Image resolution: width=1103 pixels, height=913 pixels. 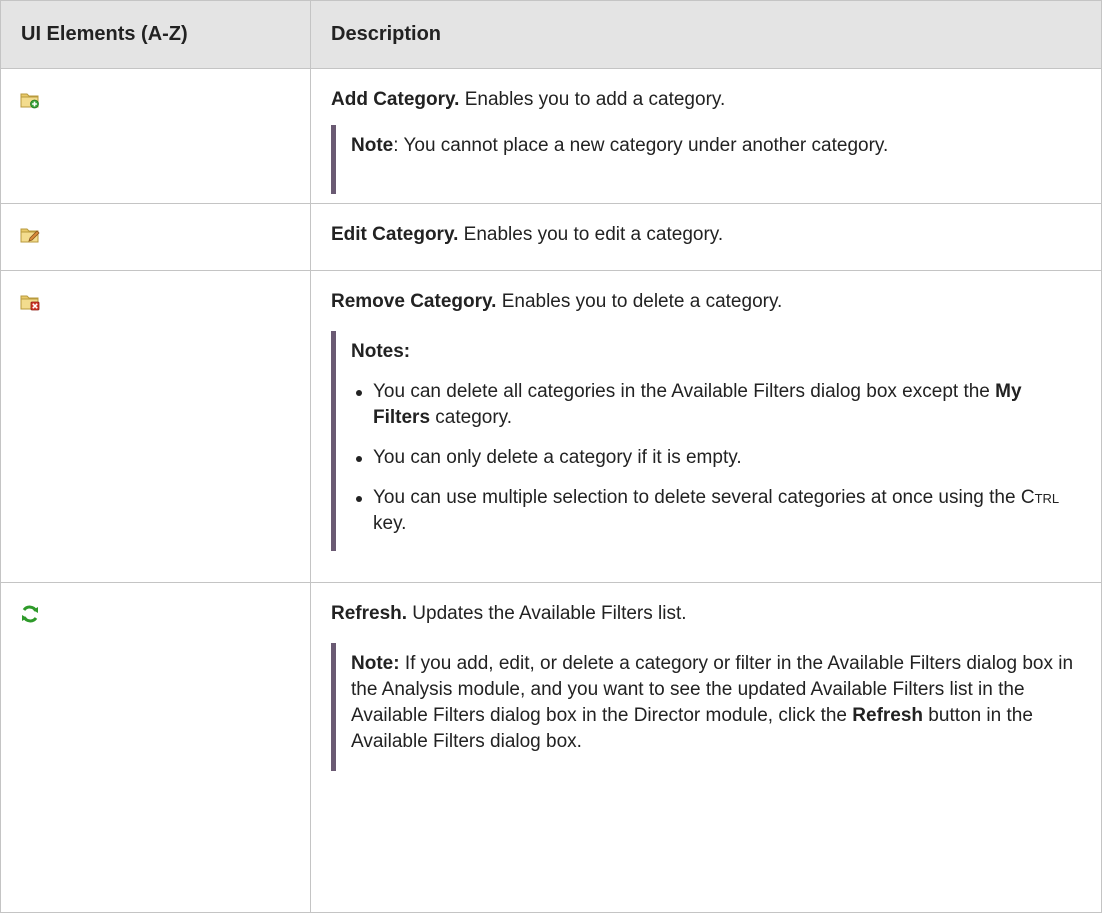 I want to click on note-label: Note:, so click(x=375, y=663).